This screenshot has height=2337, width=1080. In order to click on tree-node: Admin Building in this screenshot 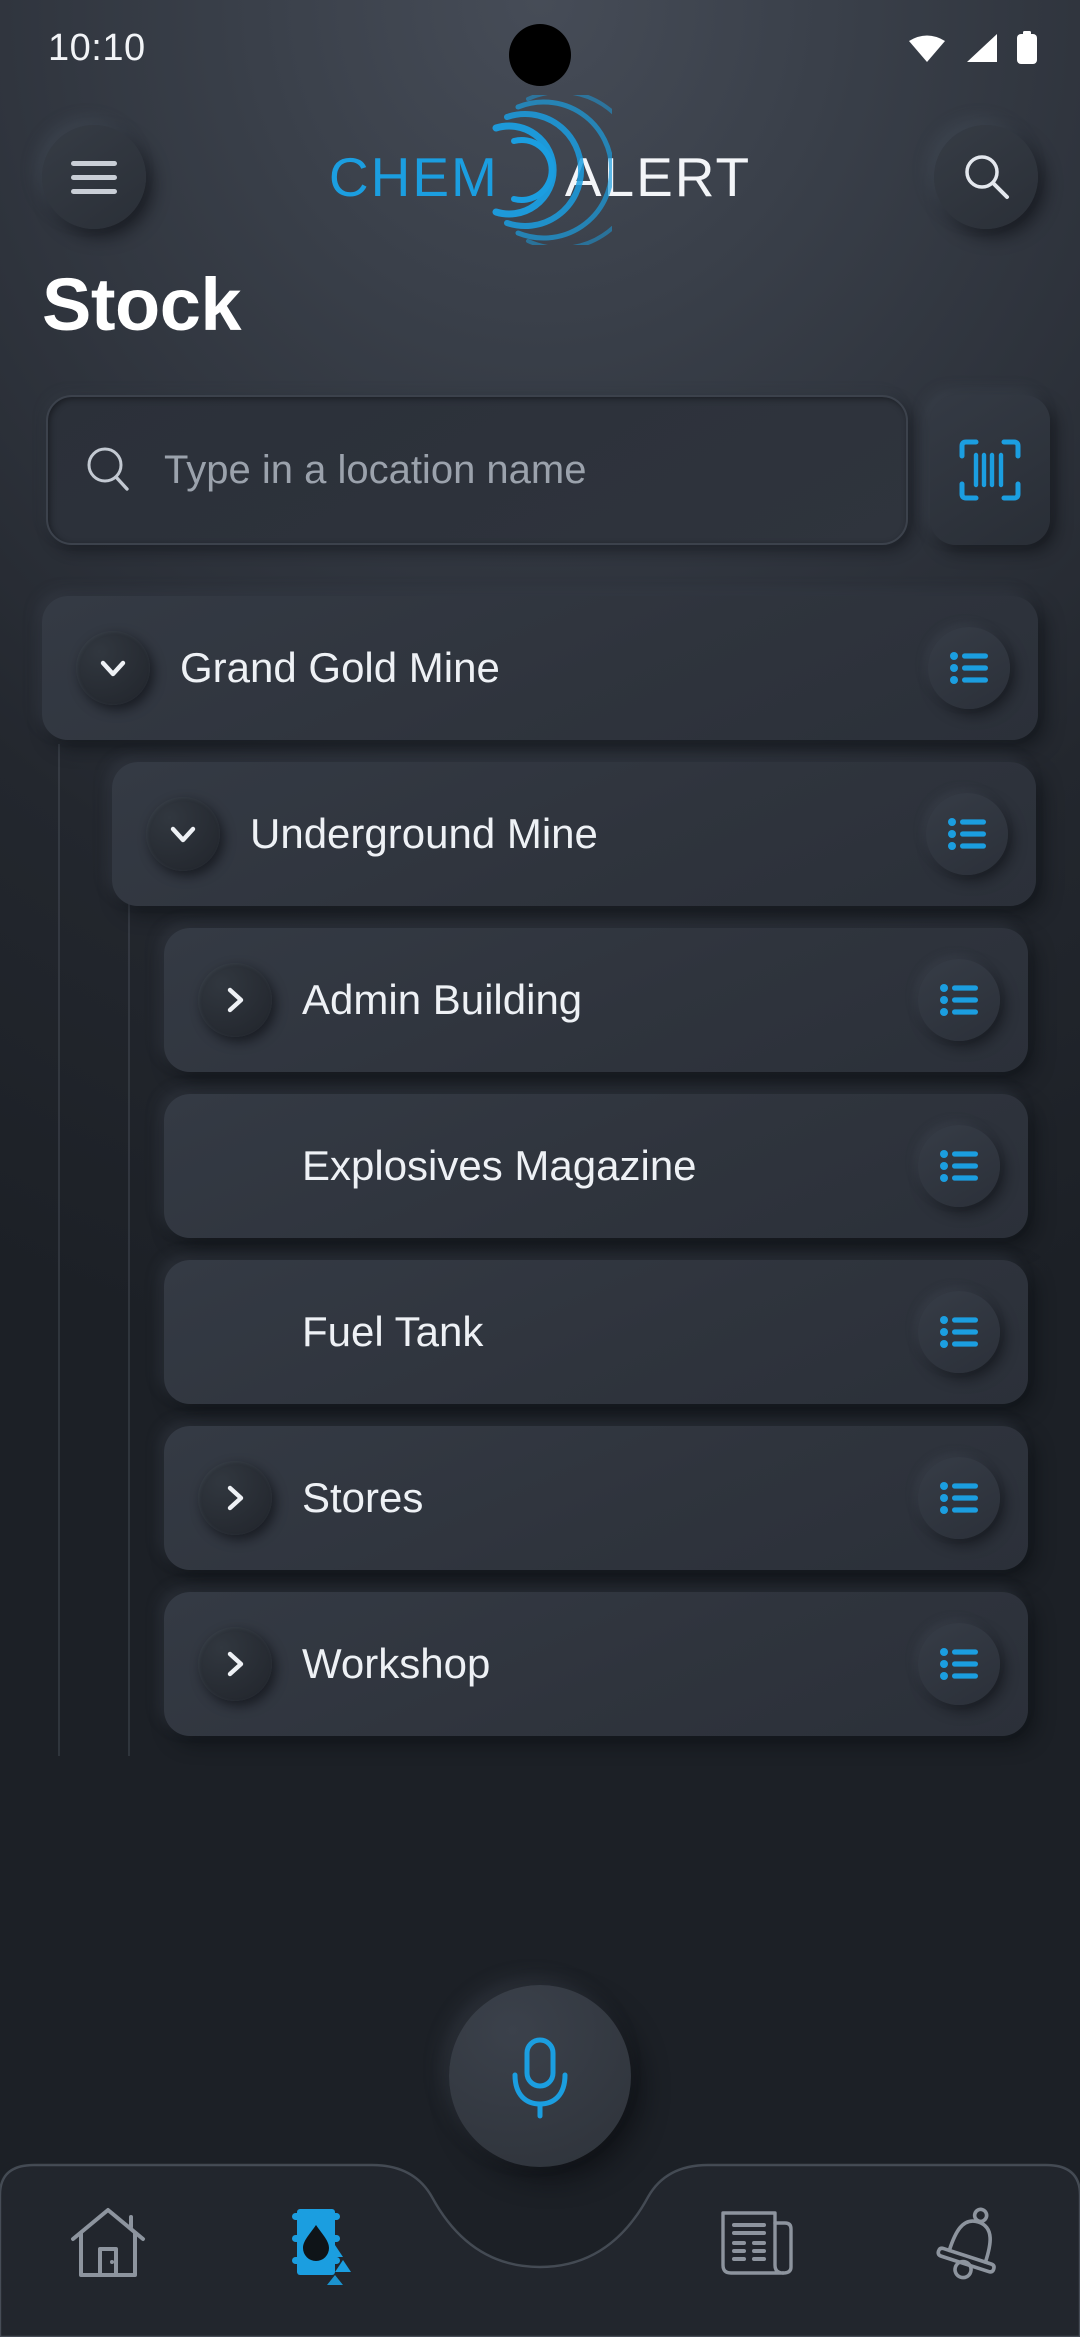, I will do `click(525, 1000)`.